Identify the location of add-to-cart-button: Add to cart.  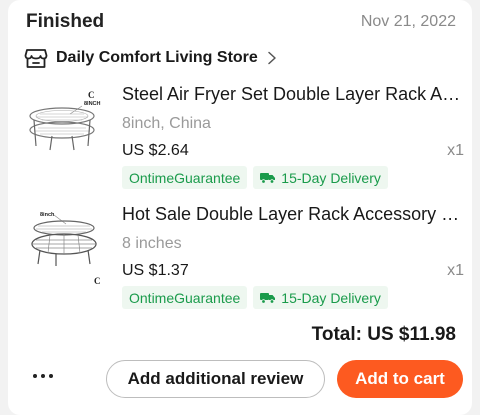
(400, 379).